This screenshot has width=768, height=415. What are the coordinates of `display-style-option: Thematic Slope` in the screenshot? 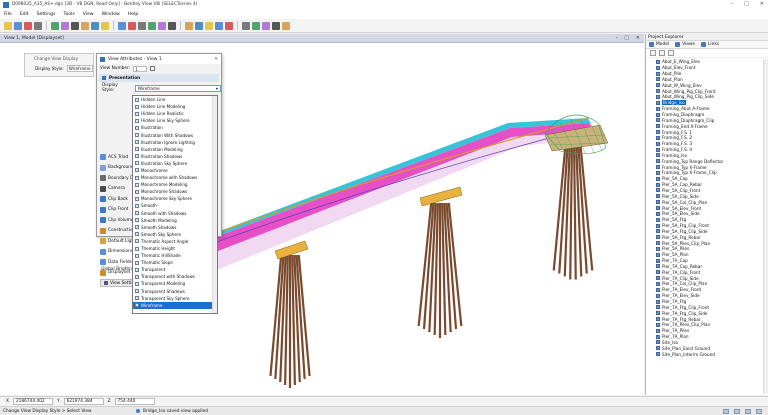 It's located at (175, 262).